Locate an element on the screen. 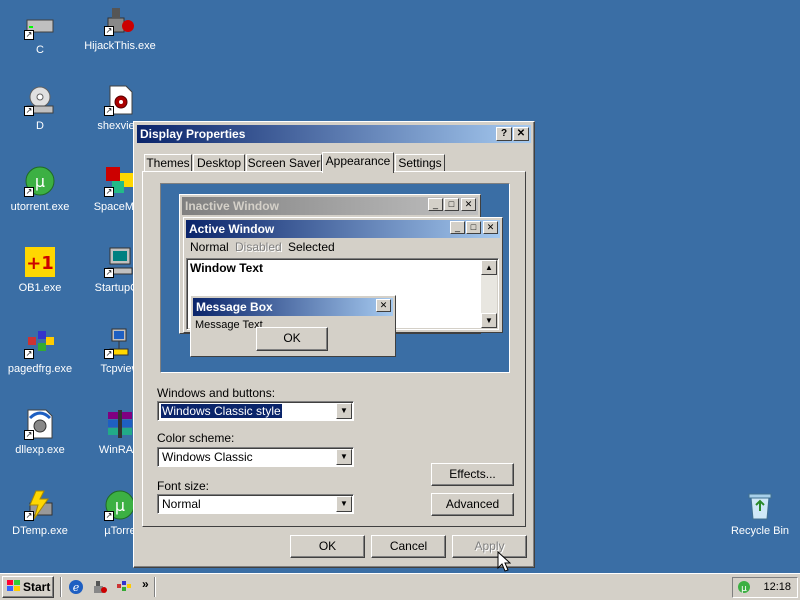 The width and height of the screenshot is (800, 600). desktop-icon-pagedfrg: ↗ pagedfrg.exe is located at coordinates (40, 351).